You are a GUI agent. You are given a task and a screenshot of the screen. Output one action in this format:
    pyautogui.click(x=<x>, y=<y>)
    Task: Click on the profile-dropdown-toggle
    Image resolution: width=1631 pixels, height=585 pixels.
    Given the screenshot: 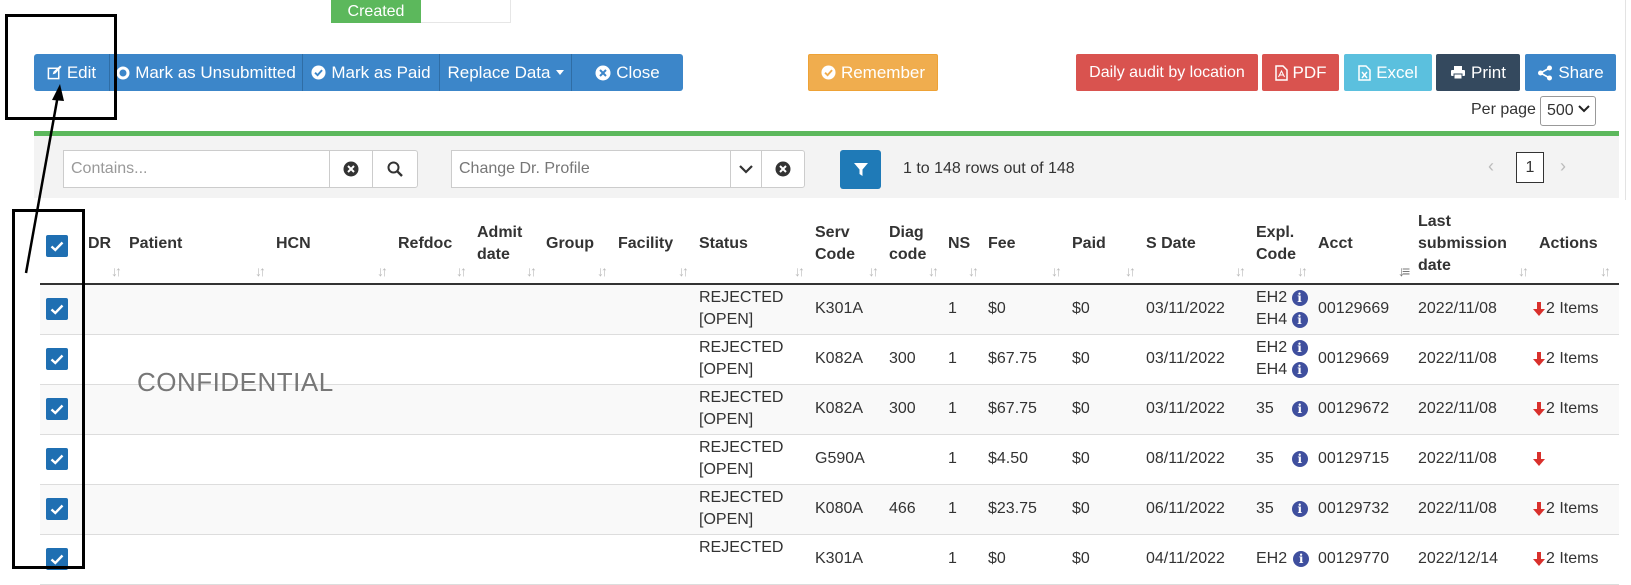 What is the action you would take?
    pyautogui.click(x=746, y=169)
    